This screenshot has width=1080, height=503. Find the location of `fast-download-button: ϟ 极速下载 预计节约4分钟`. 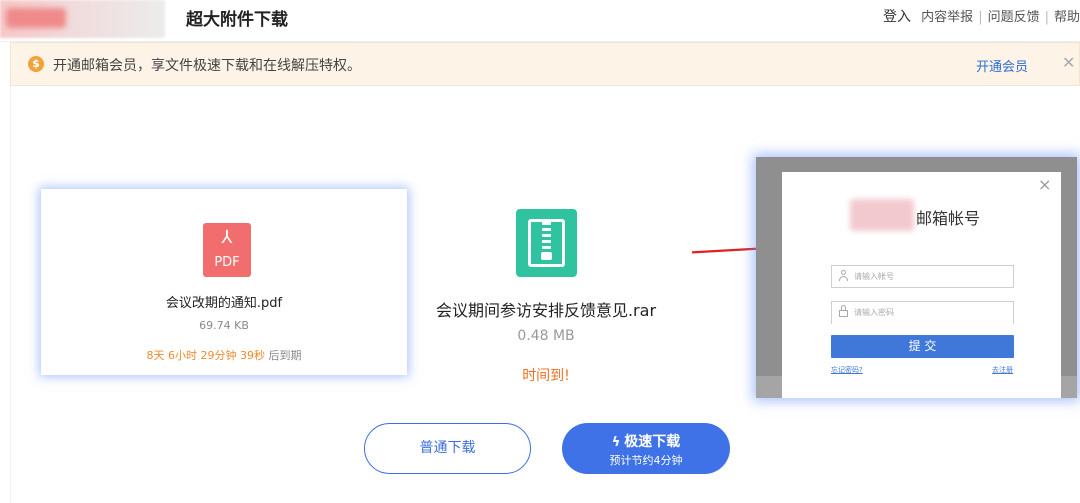

fast-download-button: ϟ 极速下载 预计节约4分钟 is located at coordinates (646, 448).